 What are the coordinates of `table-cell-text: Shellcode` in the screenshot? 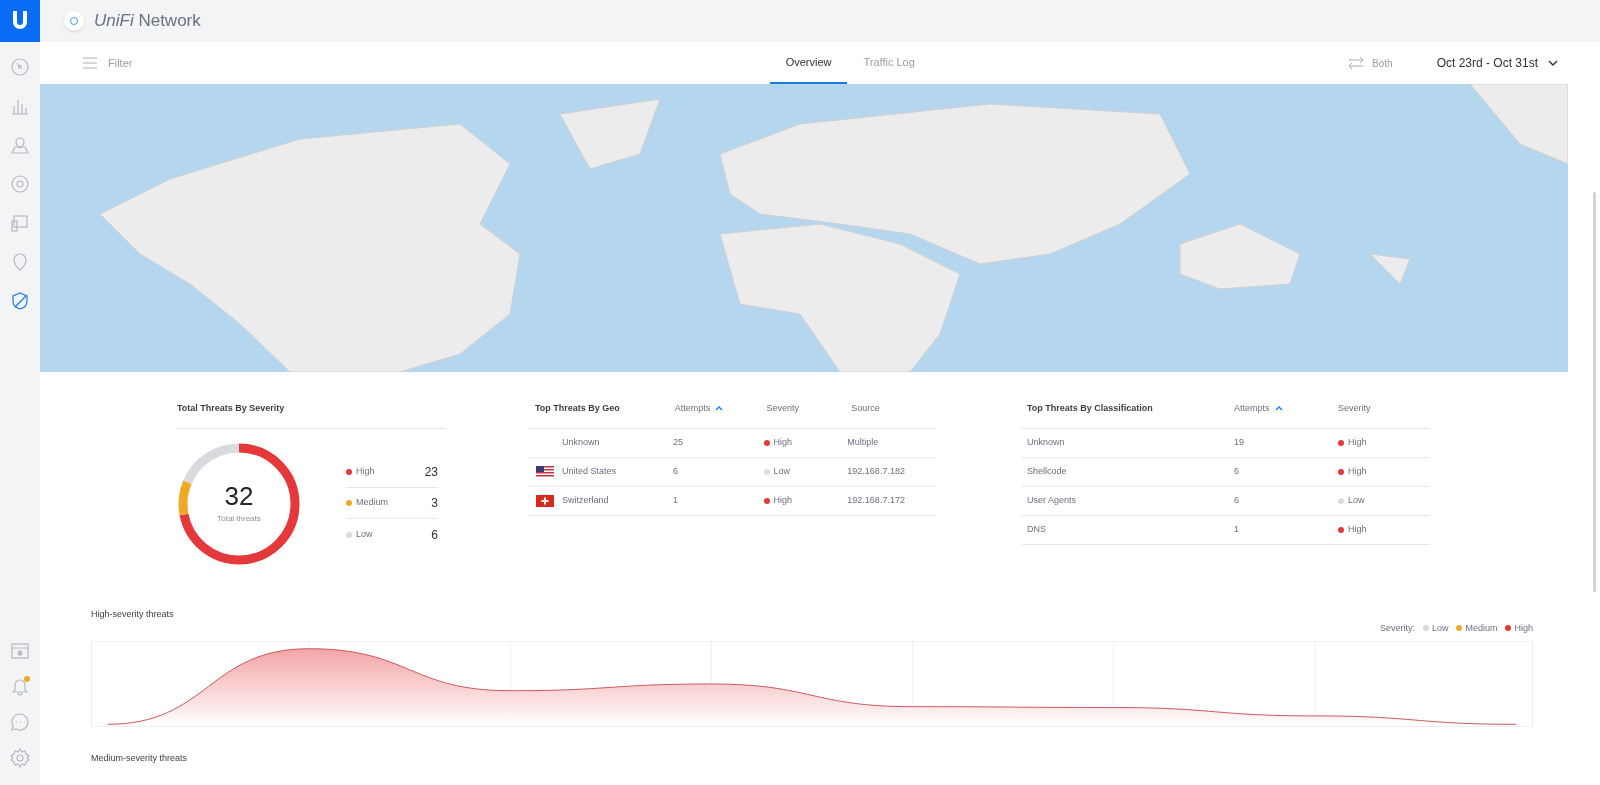 It's located at (1047, 471).